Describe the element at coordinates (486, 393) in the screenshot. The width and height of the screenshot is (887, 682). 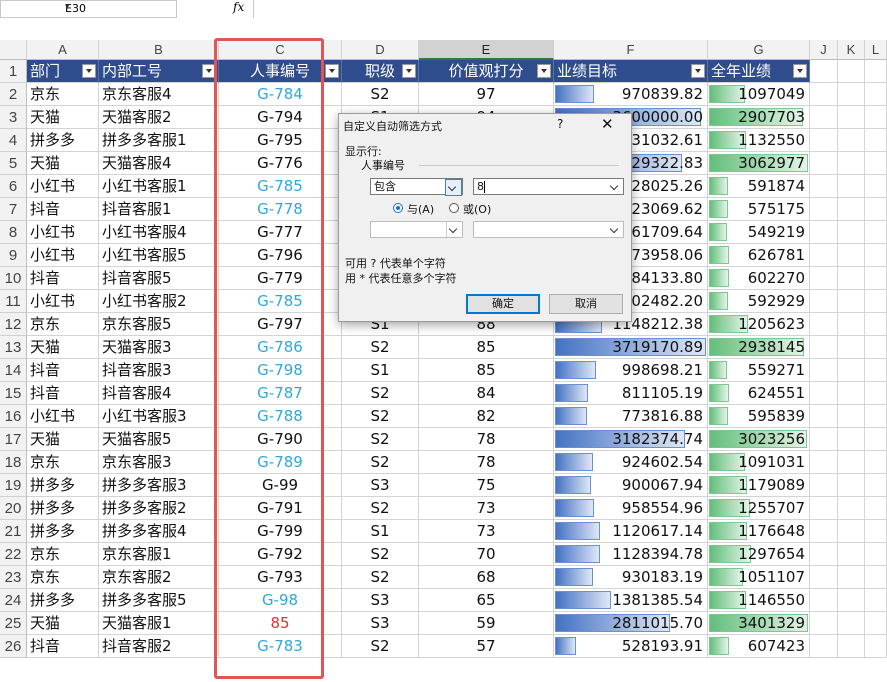
I see `cell-score: 84` at that location.